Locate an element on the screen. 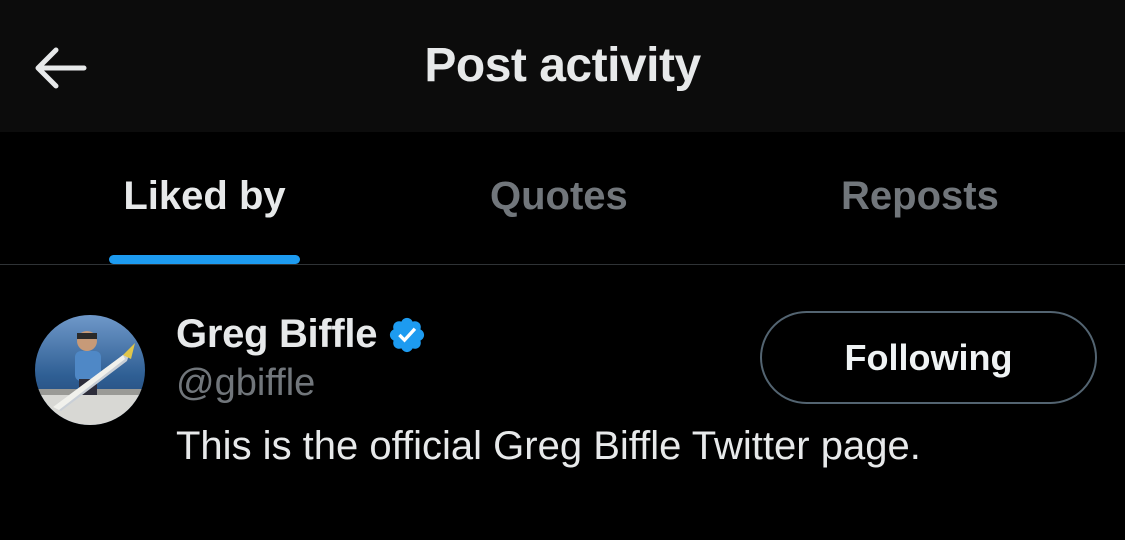  tab-quotes-label: Quotes is located at coordinates (559, 195).